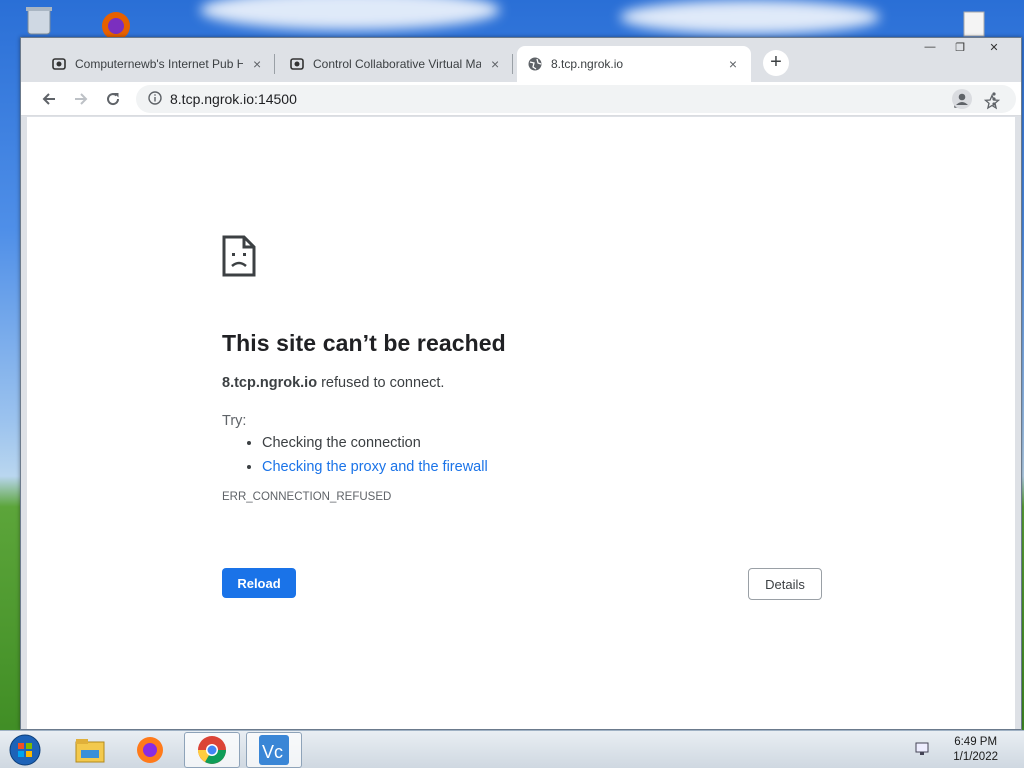  Describe the element at coordinates (994, 47) in the screenshot. I see `close-window-button: ✕` at that location.